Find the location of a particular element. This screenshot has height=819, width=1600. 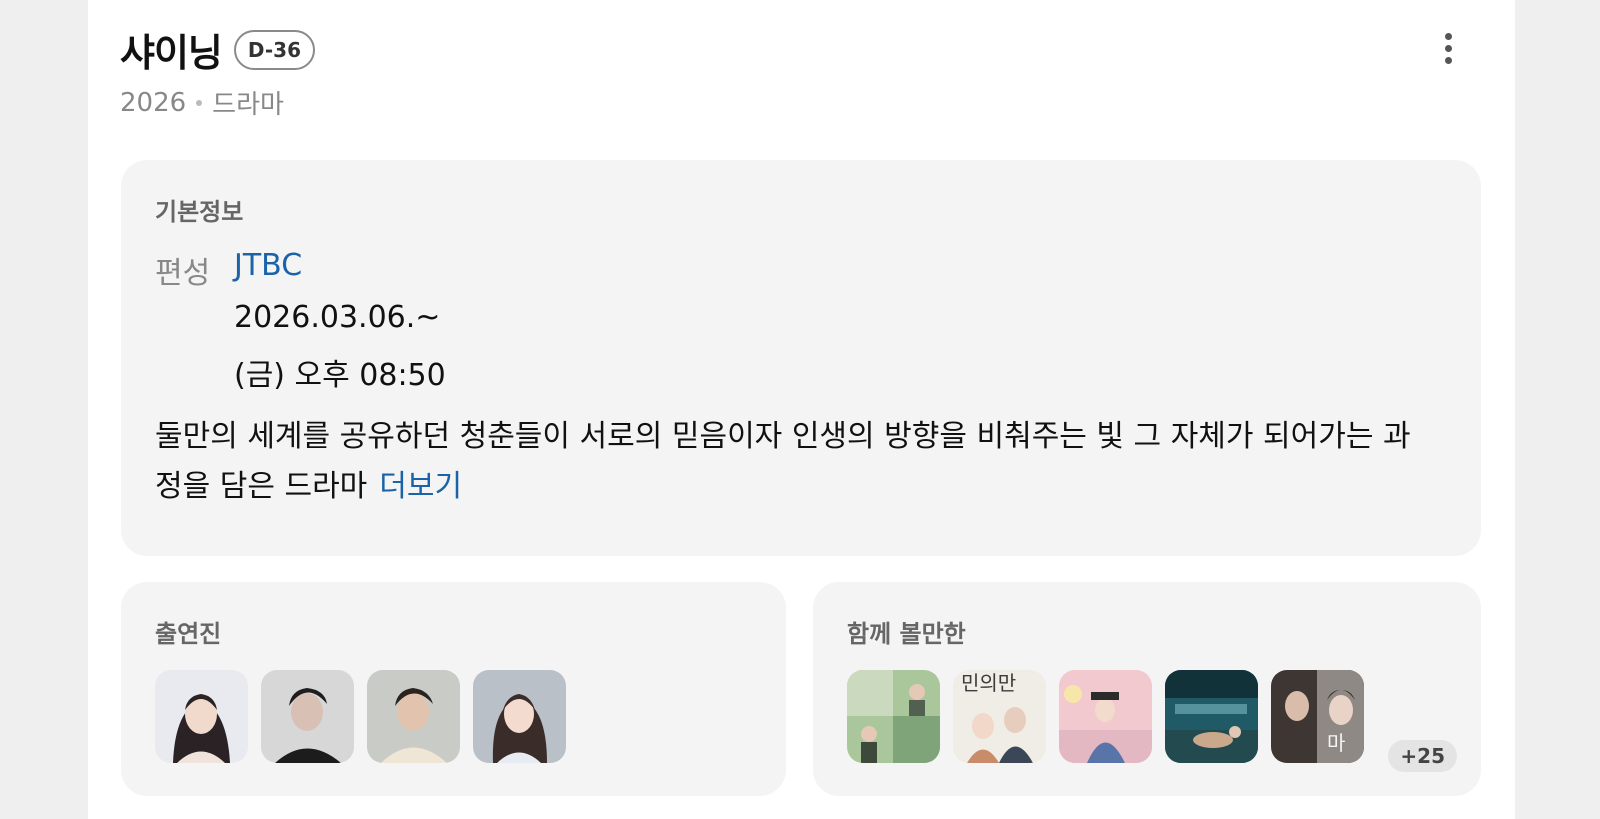

recommendation-poster: 민의만 is located at coordinates (999, 716).